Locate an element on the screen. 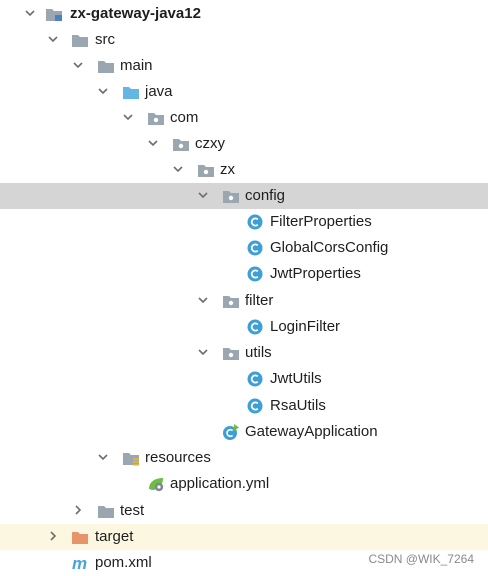 This screenshot has width=488, height=576. tree-item-label: zx is located at coordinates (227, 169).